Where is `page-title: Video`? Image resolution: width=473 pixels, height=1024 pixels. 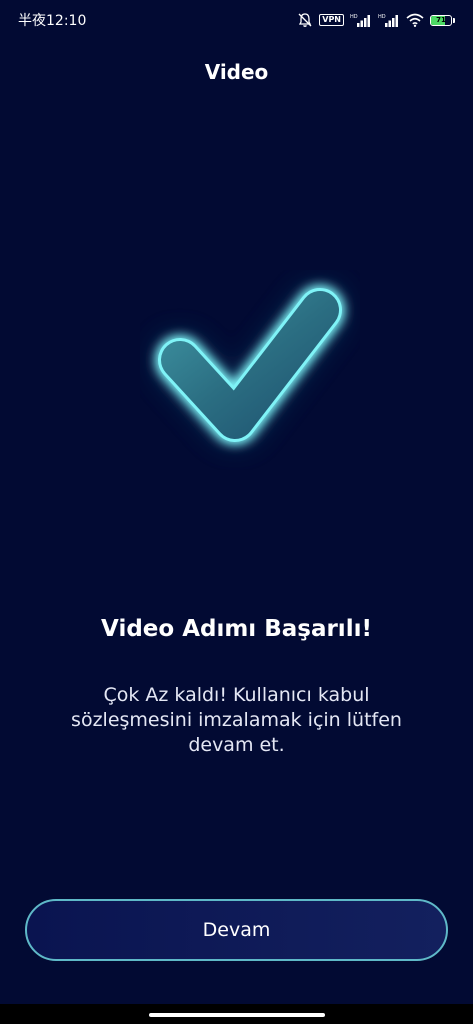
page-title: Video is located at coordinates (236, 72).